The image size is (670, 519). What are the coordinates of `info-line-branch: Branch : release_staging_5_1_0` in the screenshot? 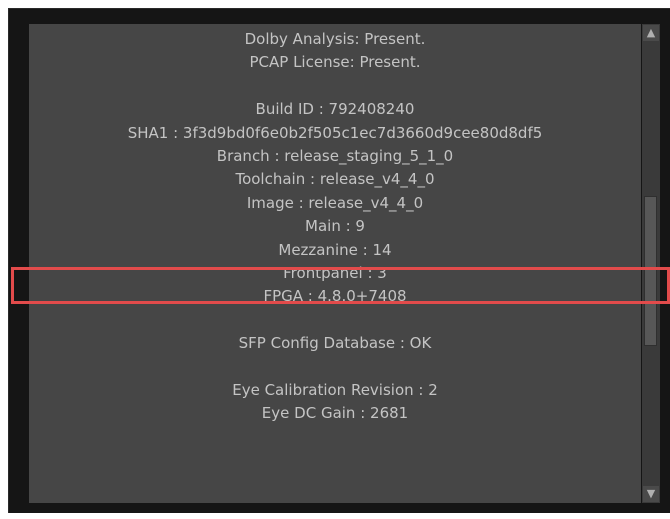 It's located at (335, 155).